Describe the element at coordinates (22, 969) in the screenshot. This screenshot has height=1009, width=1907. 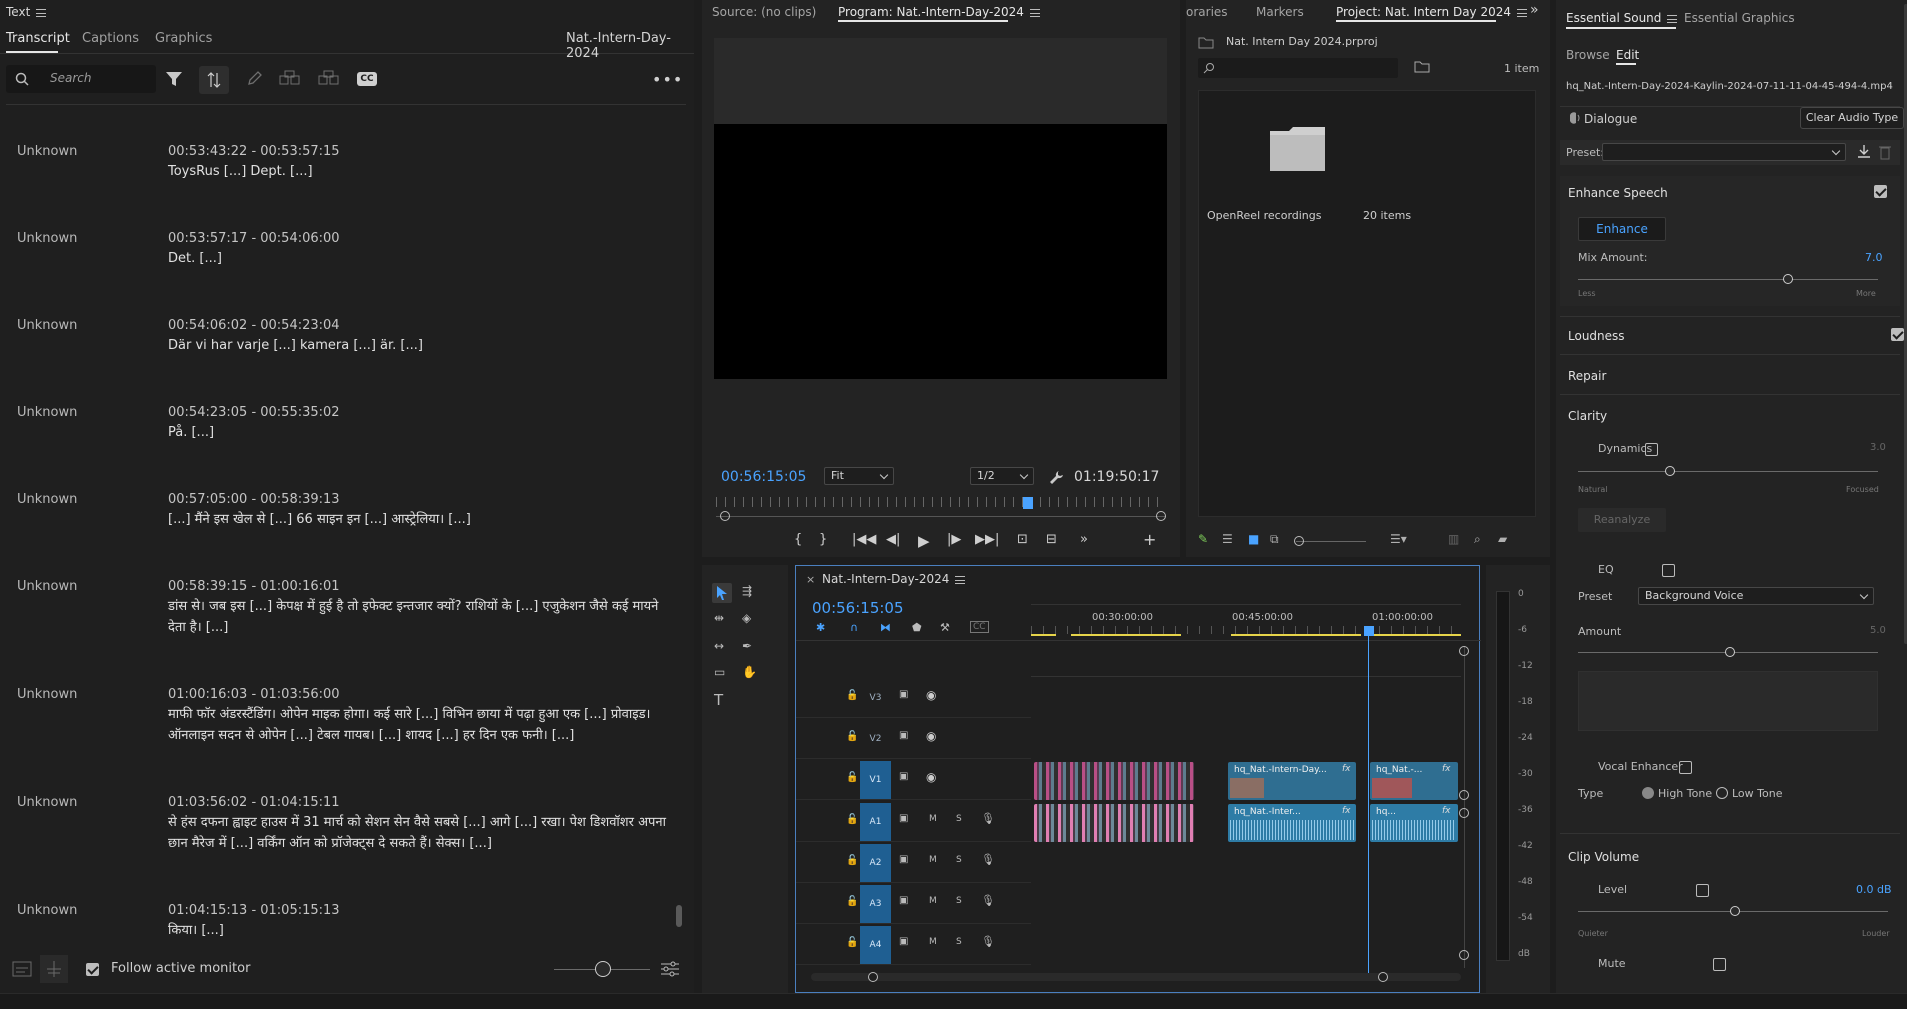
I see `caption-track-icon` at that location.